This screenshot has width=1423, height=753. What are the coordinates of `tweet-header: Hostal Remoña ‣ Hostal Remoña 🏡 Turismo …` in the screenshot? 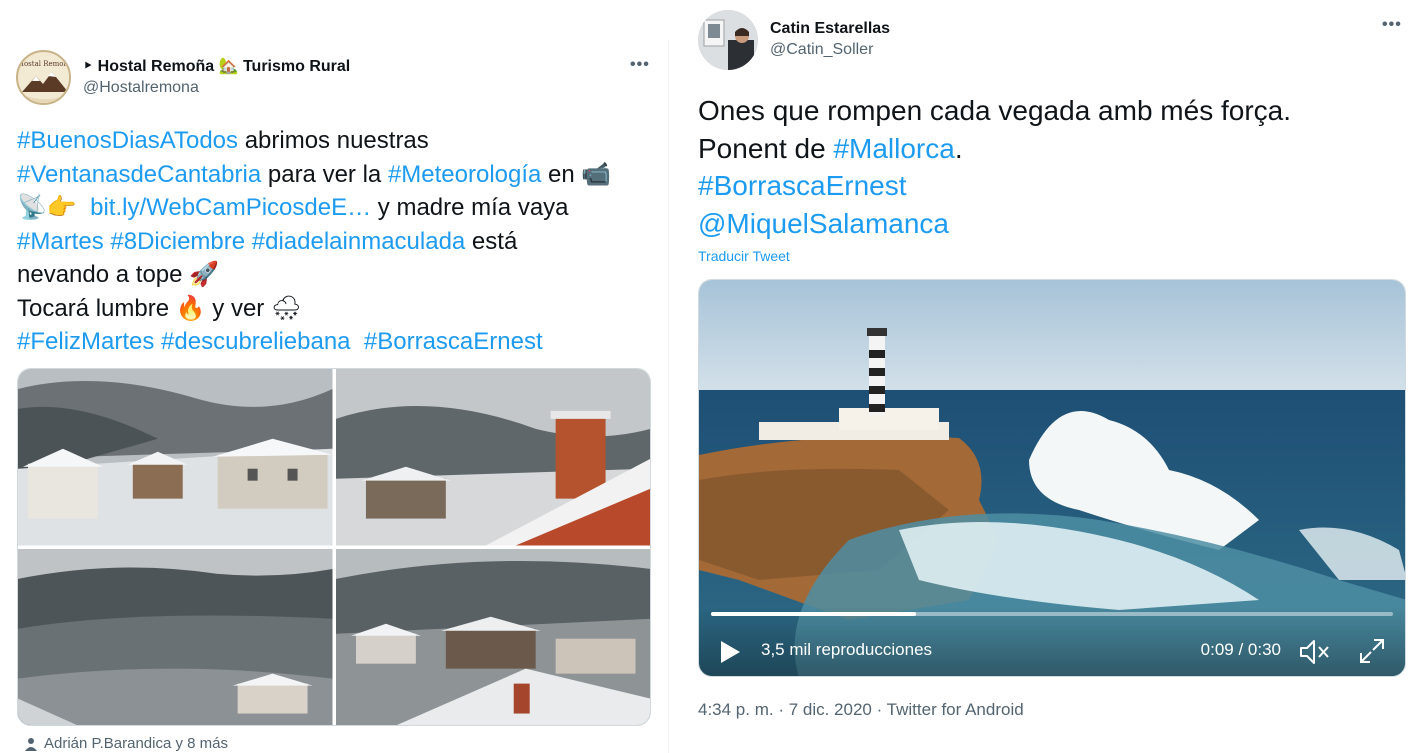 It's located at (183, 77).